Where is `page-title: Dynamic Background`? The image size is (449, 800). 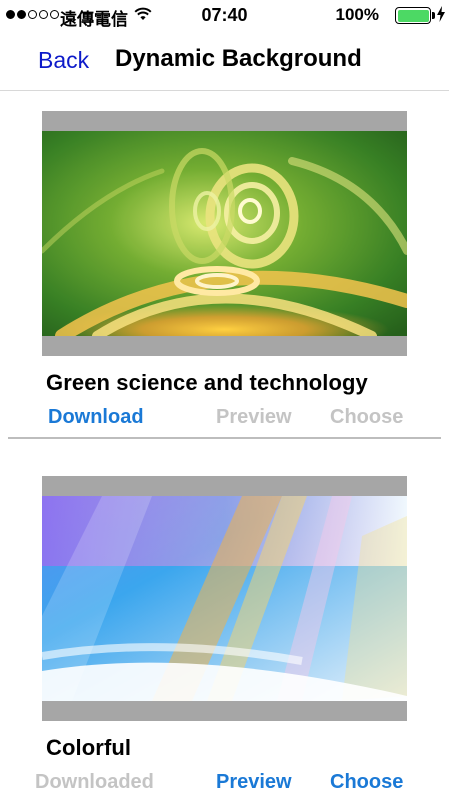 page-title: Dynamic Background is located at coordinates (238, 58).